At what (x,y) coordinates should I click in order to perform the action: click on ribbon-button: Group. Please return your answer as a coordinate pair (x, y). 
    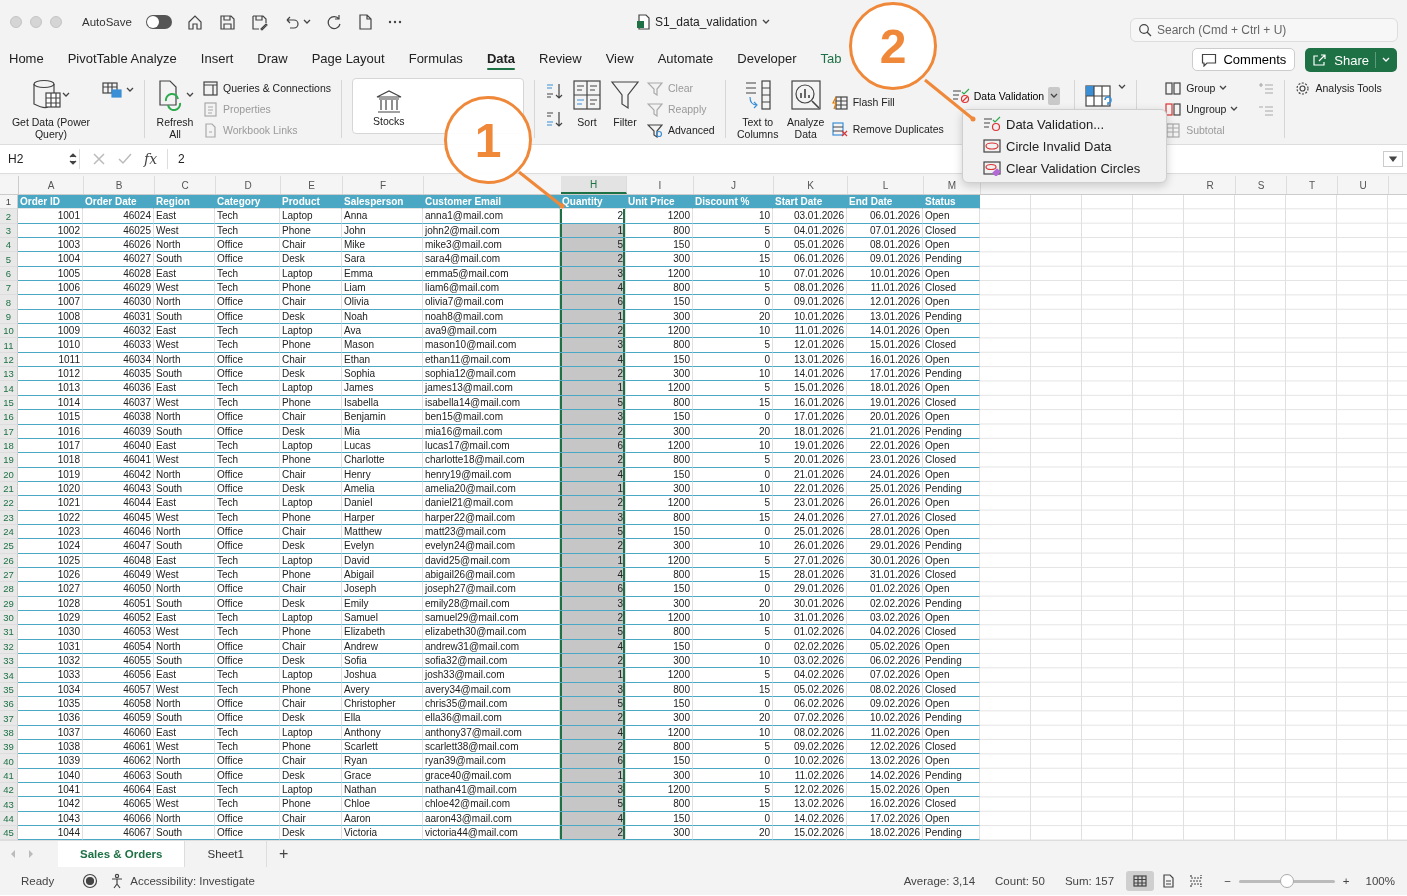
    Looking at the image, I should click on (1190, 88).